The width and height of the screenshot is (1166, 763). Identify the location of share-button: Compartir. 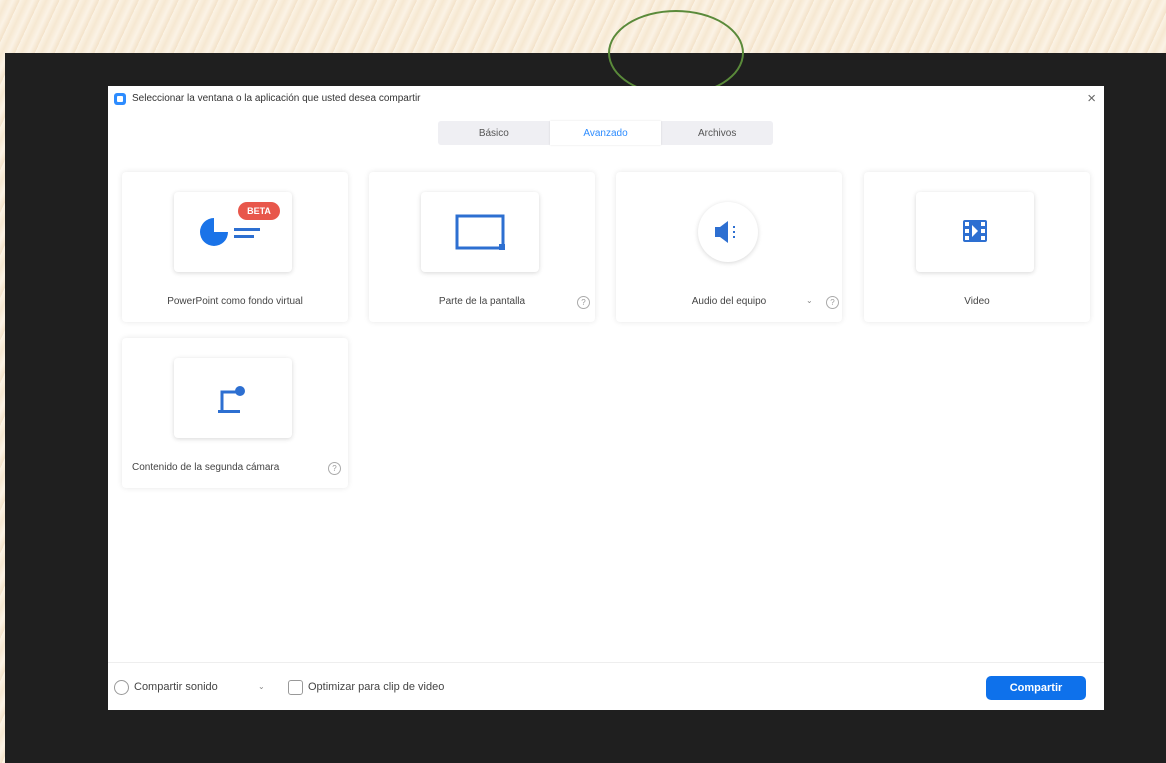
(1036, 688).